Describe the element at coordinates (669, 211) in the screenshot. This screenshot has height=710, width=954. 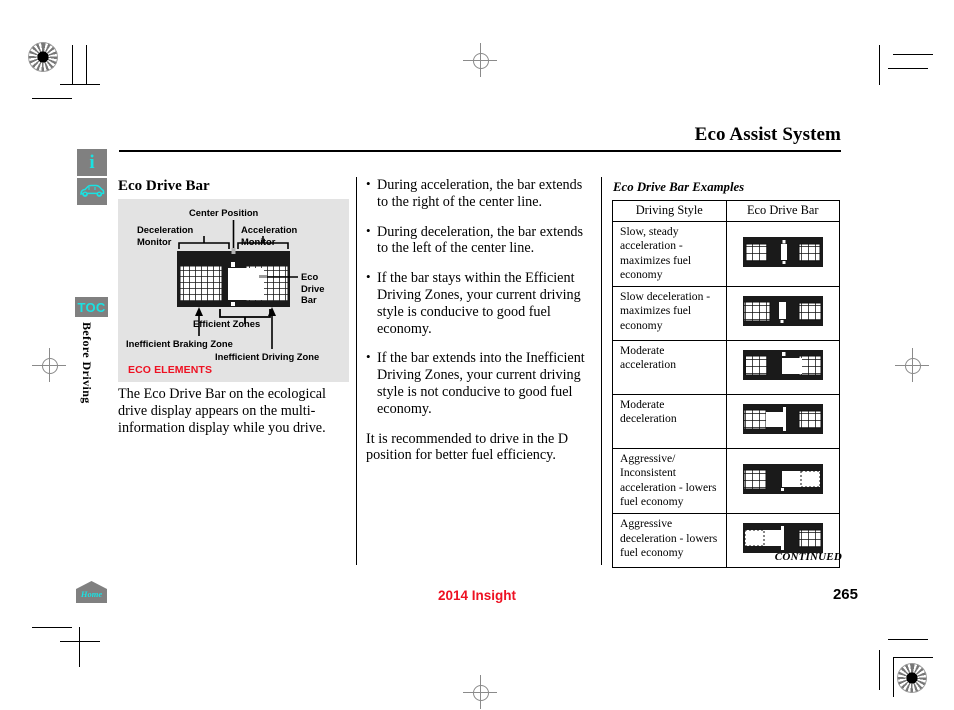
I see `column-header-driving-style: Driving Style` at that location.